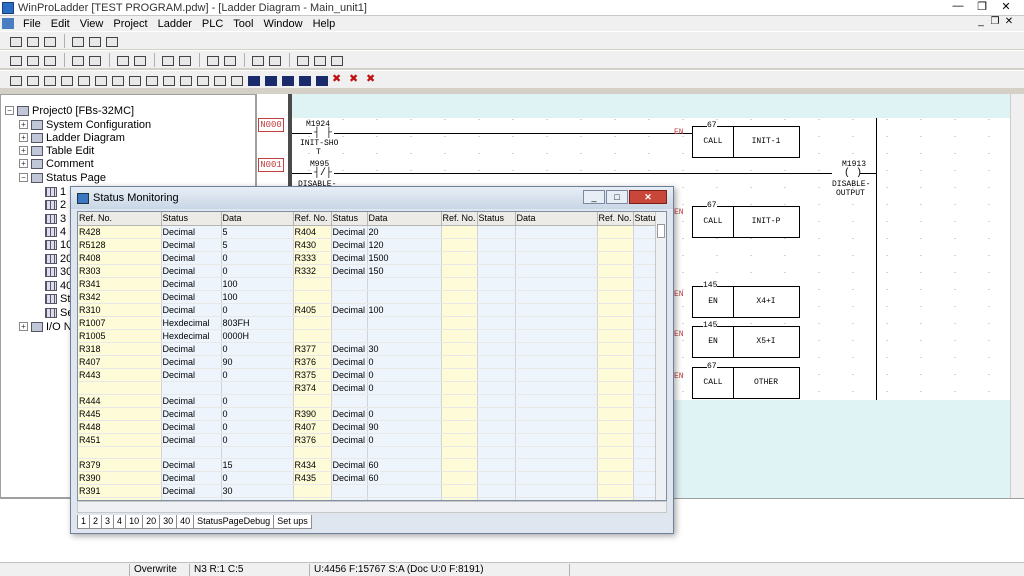 This screenshot has height=576, width=1024. What do you see at coordinates (236, 80) in the screenshot?
I see `arrow-icon` at bounding box center [236, 80].